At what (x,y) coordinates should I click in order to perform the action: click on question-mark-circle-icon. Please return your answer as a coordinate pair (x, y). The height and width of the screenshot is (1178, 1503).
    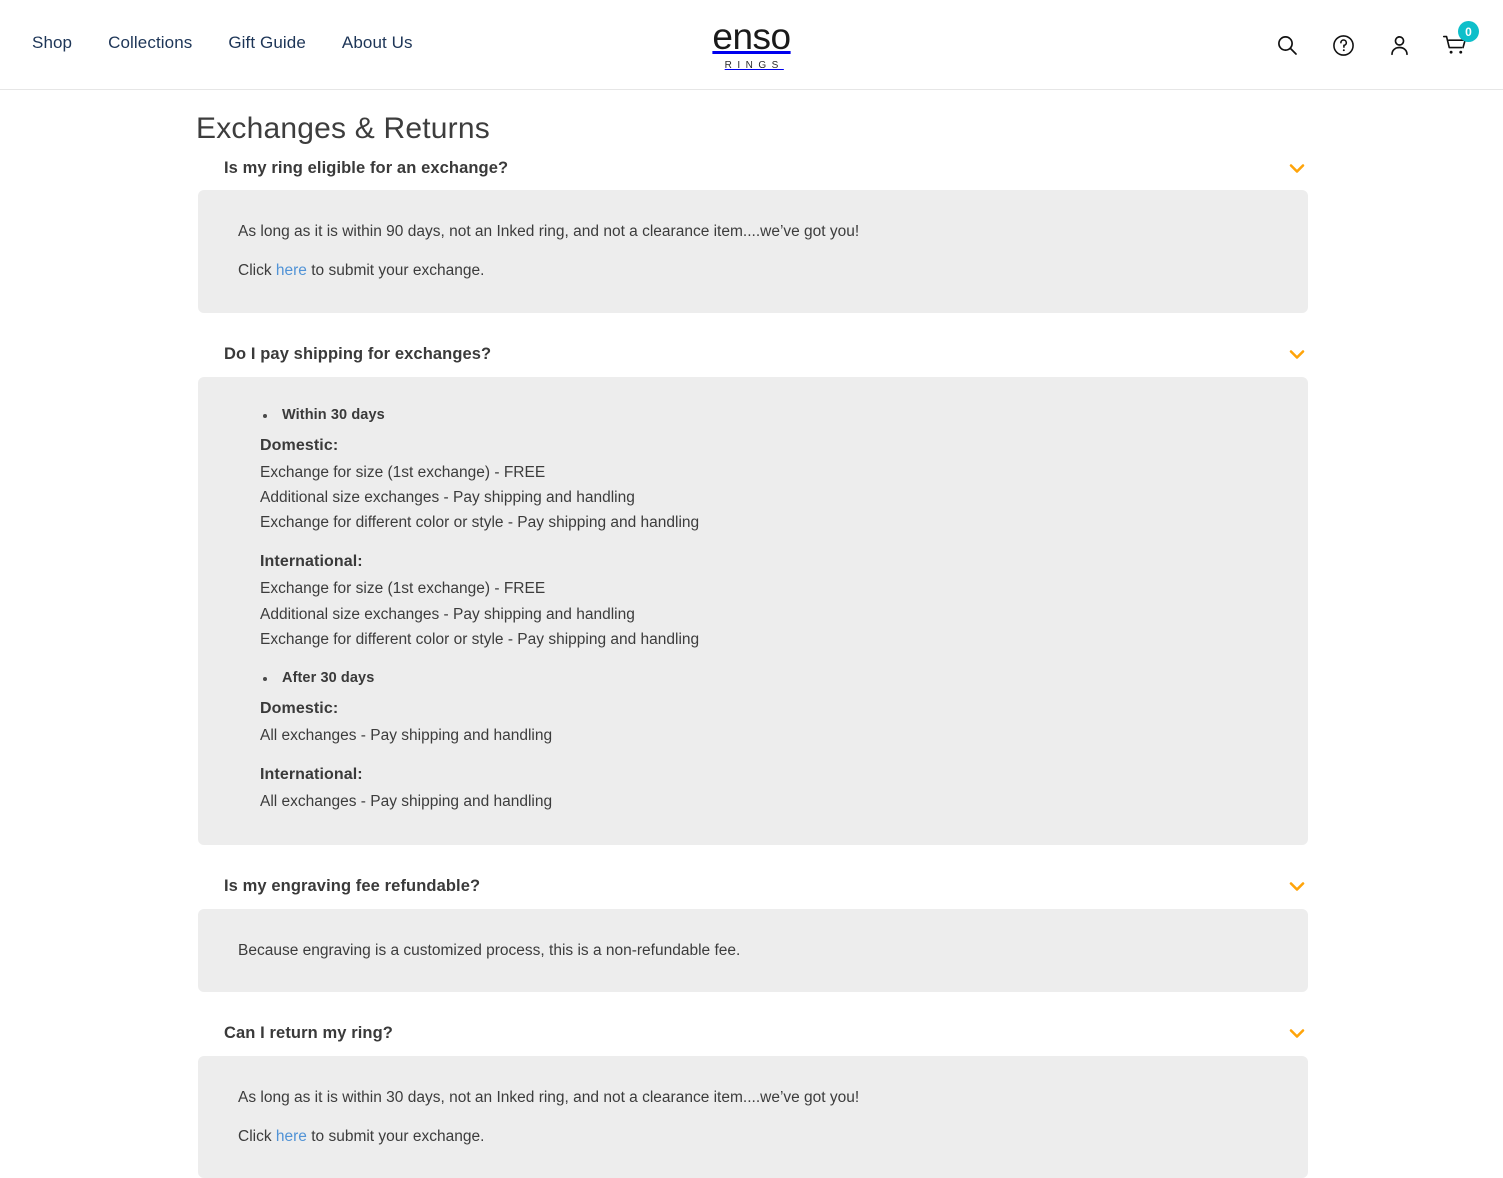
    Looking at the image, I should click on (1343, 45).